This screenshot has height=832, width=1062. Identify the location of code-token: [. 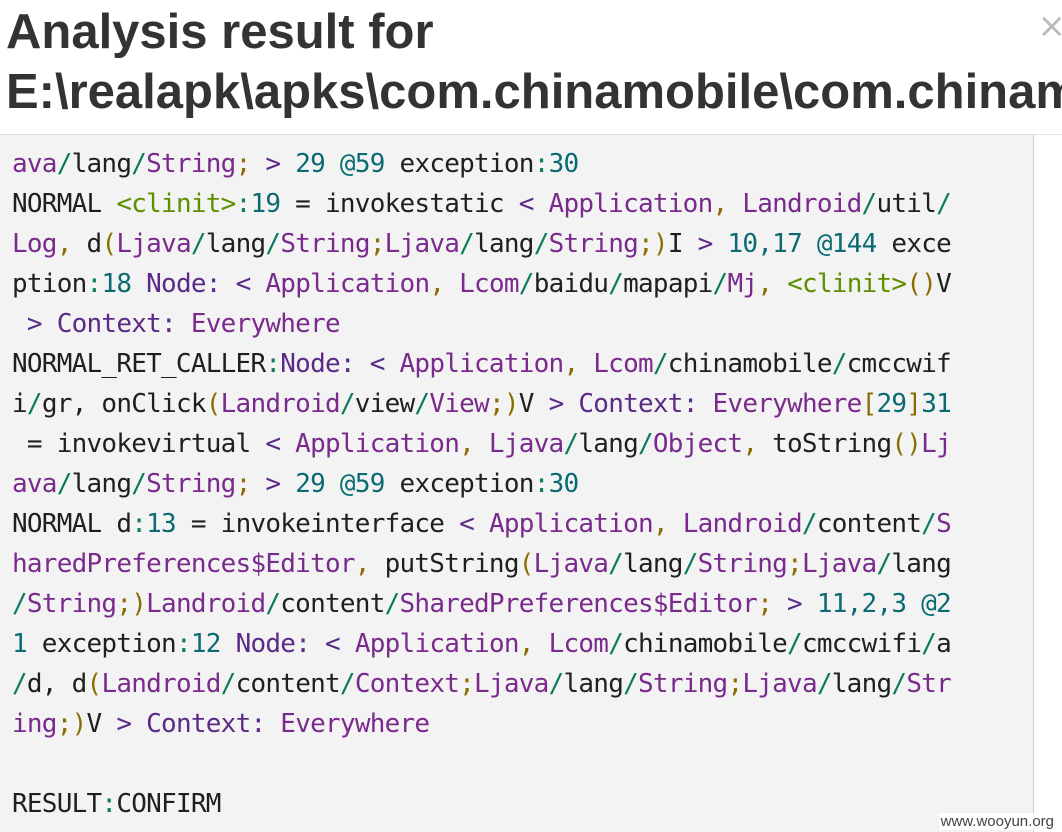
(869, 404).